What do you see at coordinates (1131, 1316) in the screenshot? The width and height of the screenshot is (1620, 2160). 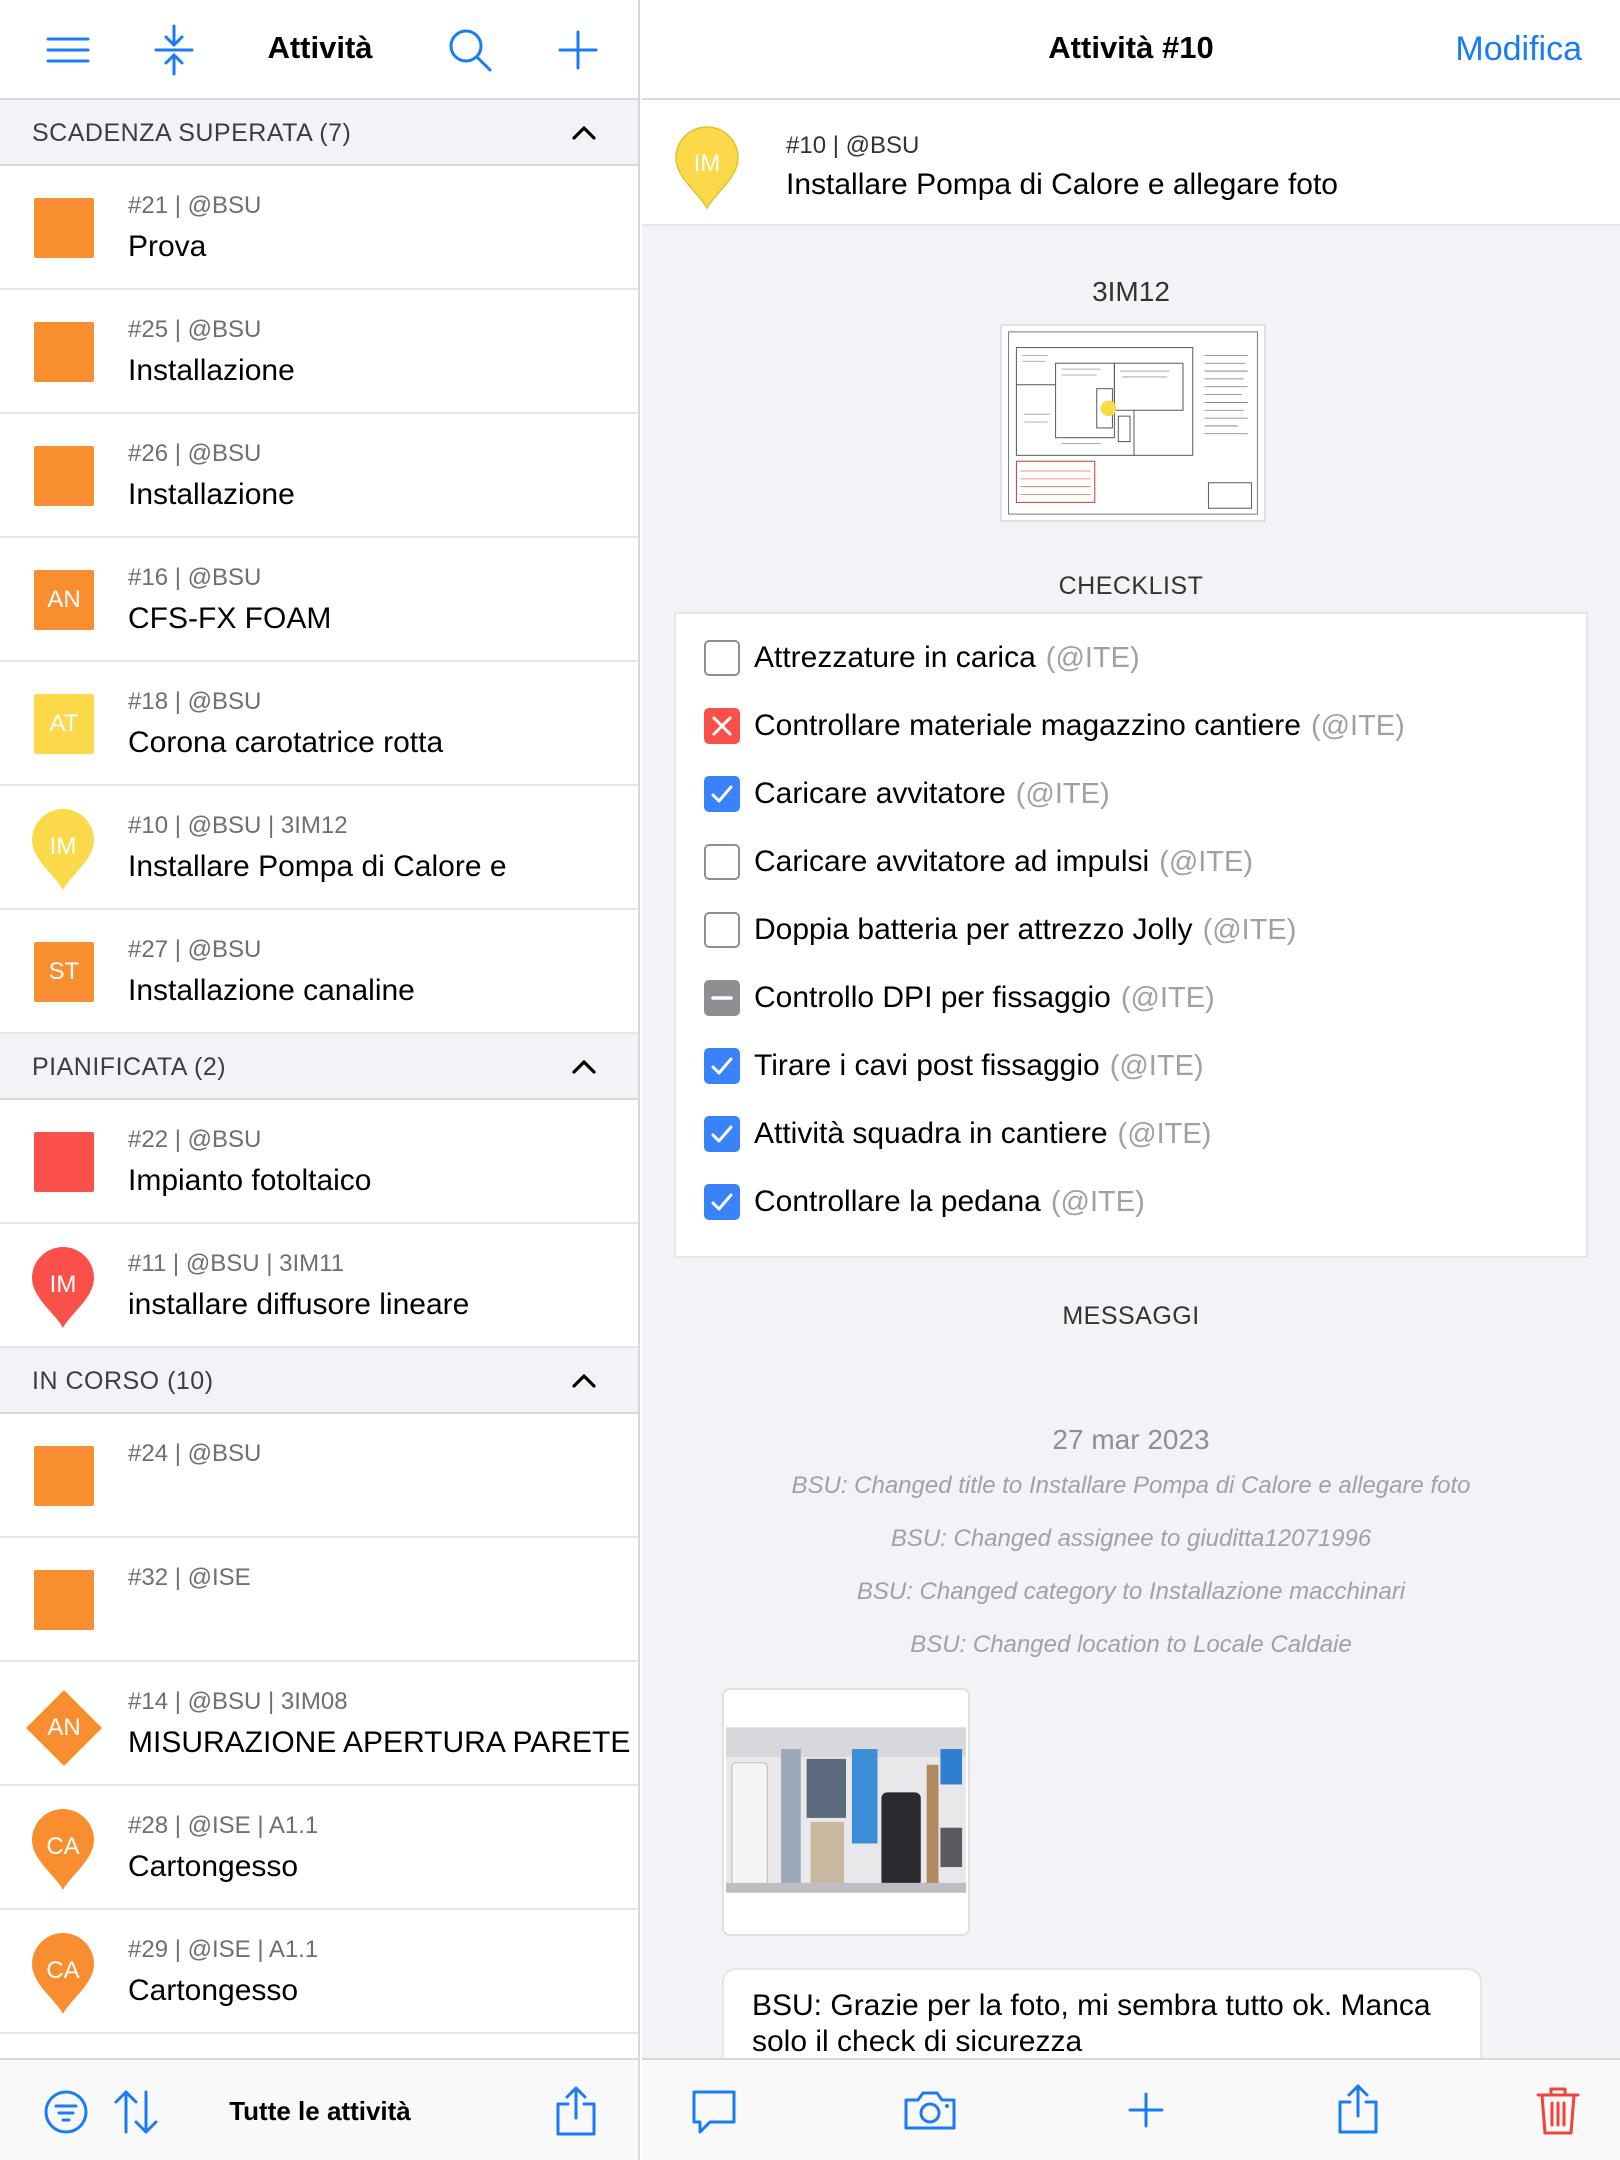 I see `messages-title: MESSAGGI` at bounding box center [1131, 1316].